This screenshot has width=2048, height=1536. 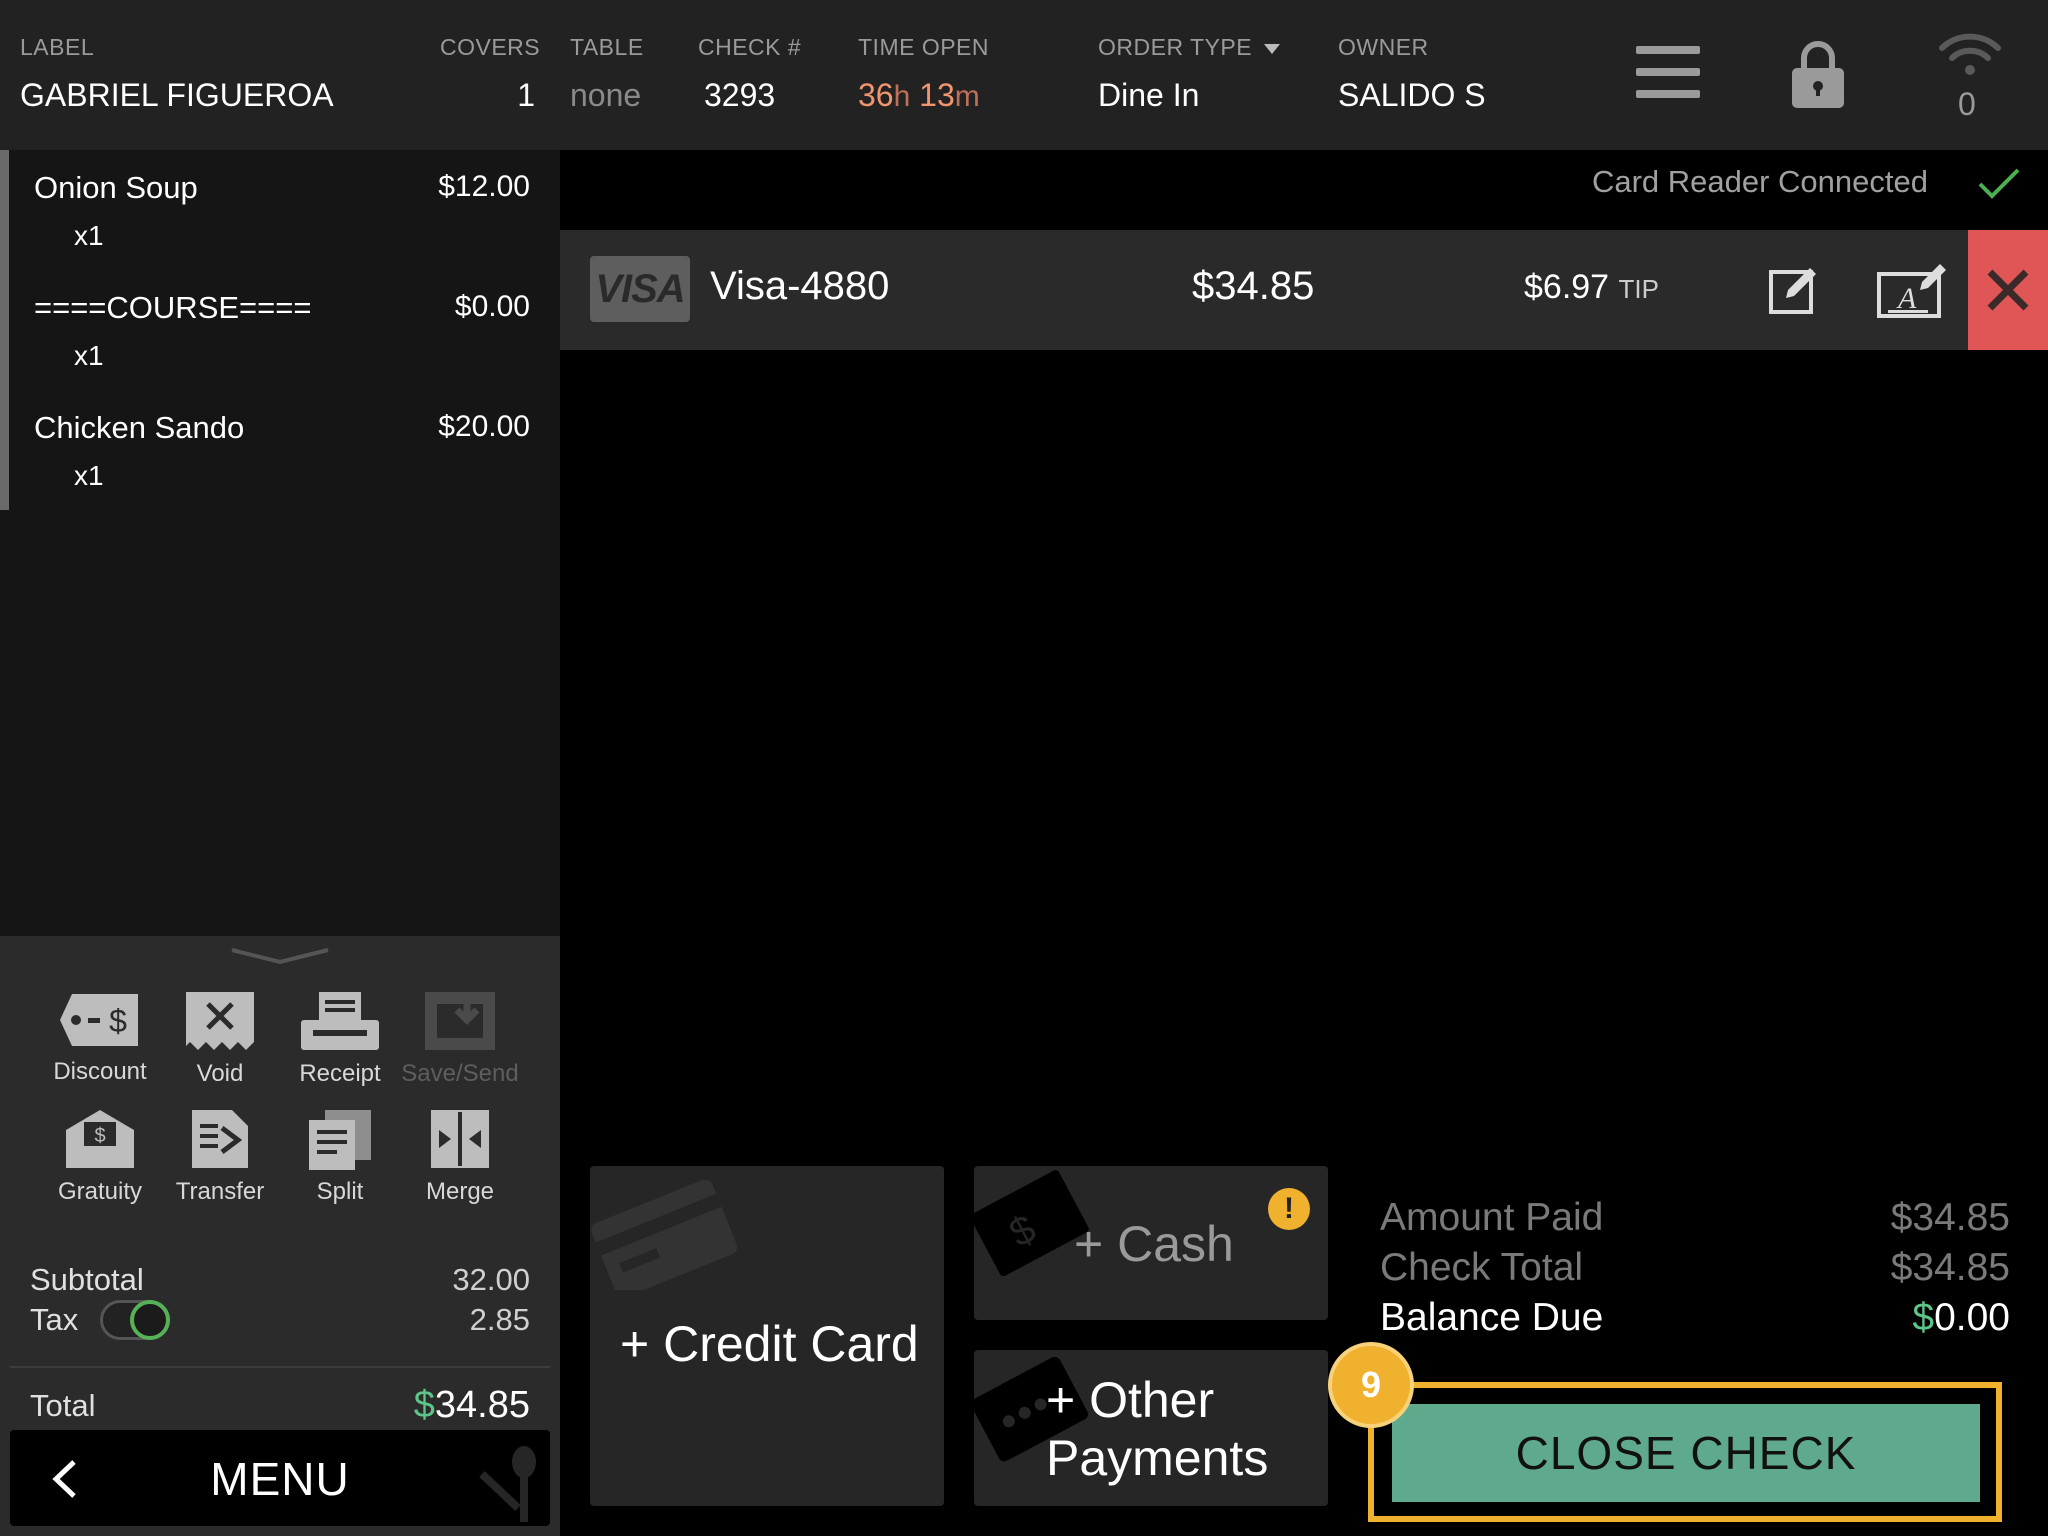 I want to click on label-value: GABRIEL FIGUEROA, so click(x=177, y=95).